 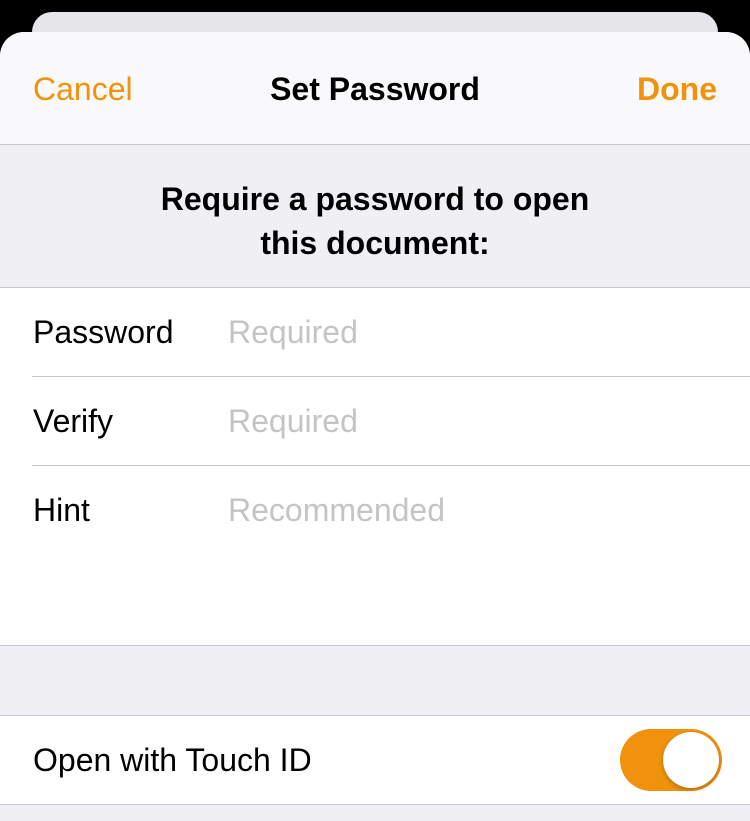 What do you see at coordinates (61, 510) in the screenshot?
I see `hint-label: Hint` at bounding box center [61, 510].